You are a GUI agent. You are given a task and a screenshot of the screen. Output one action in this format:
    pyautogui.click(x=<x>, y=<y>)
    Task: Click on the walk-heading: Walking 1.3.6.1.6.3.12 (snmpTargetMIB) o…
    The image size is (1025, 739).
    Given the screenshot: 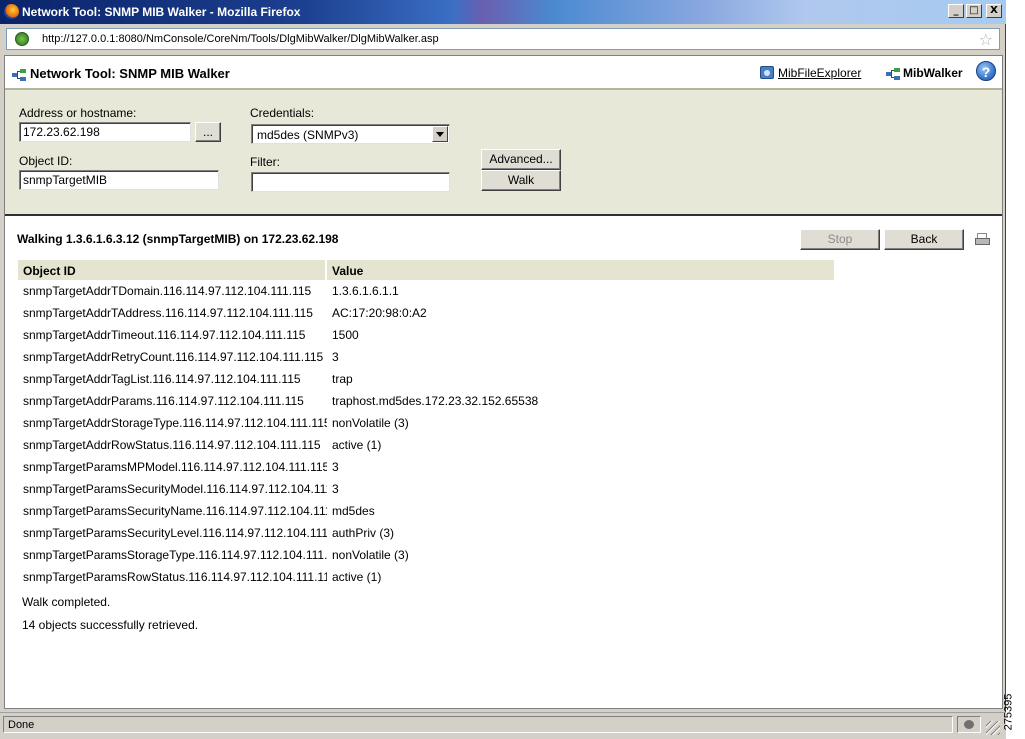 What is the action you would take?
    pyautogui.click(x=178, y=239)
    